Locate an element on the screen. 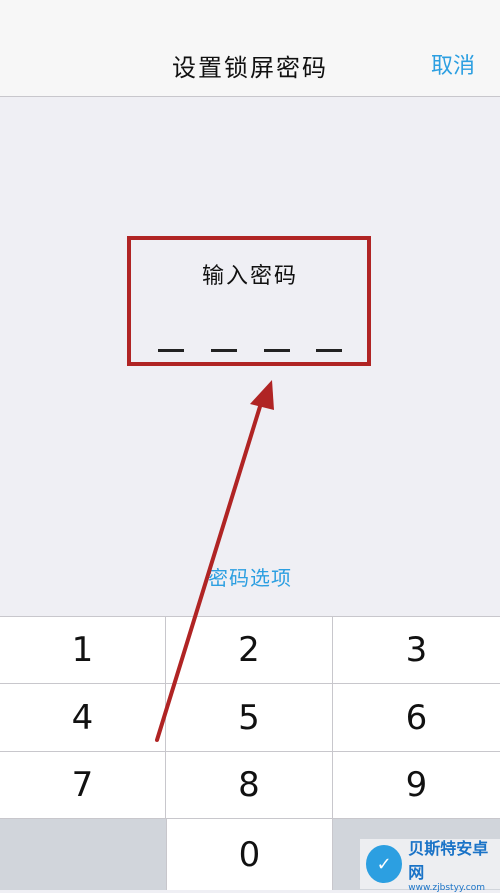  watermark-url: www.zjbstyy.com is located at coordinates (447, 888).